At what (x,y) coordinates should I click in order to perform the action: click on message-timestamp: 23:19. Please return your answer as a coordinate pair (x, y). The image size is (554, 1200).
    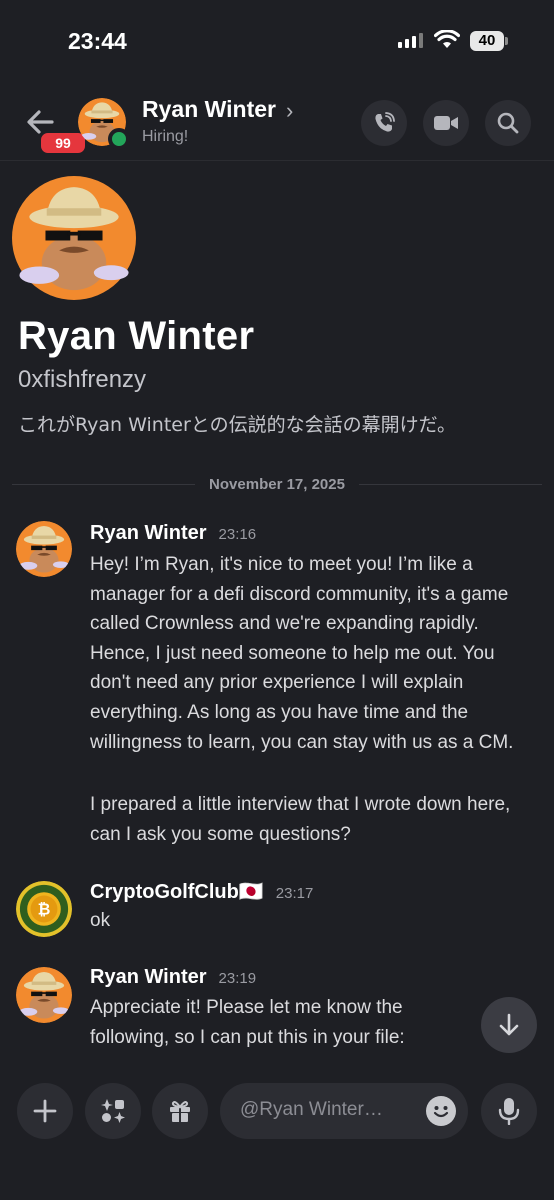
    Looking at the image, I should click on (237, 978).